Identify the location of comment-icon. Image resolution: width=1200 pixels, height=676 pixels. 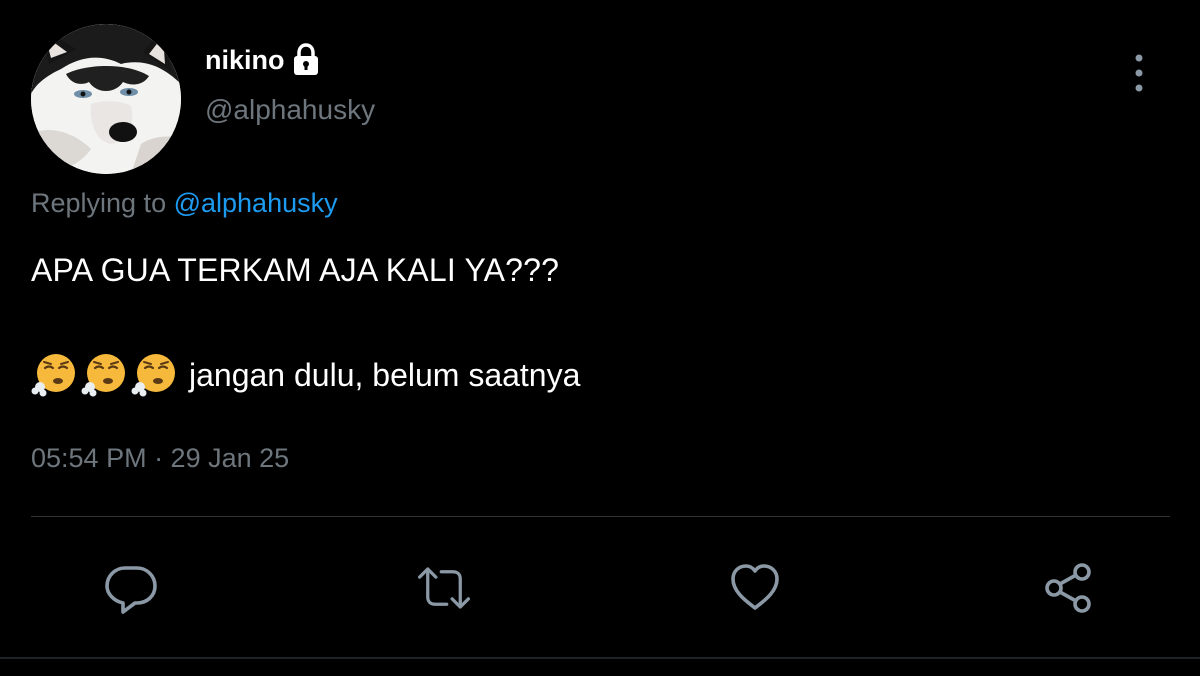
(131, 590).